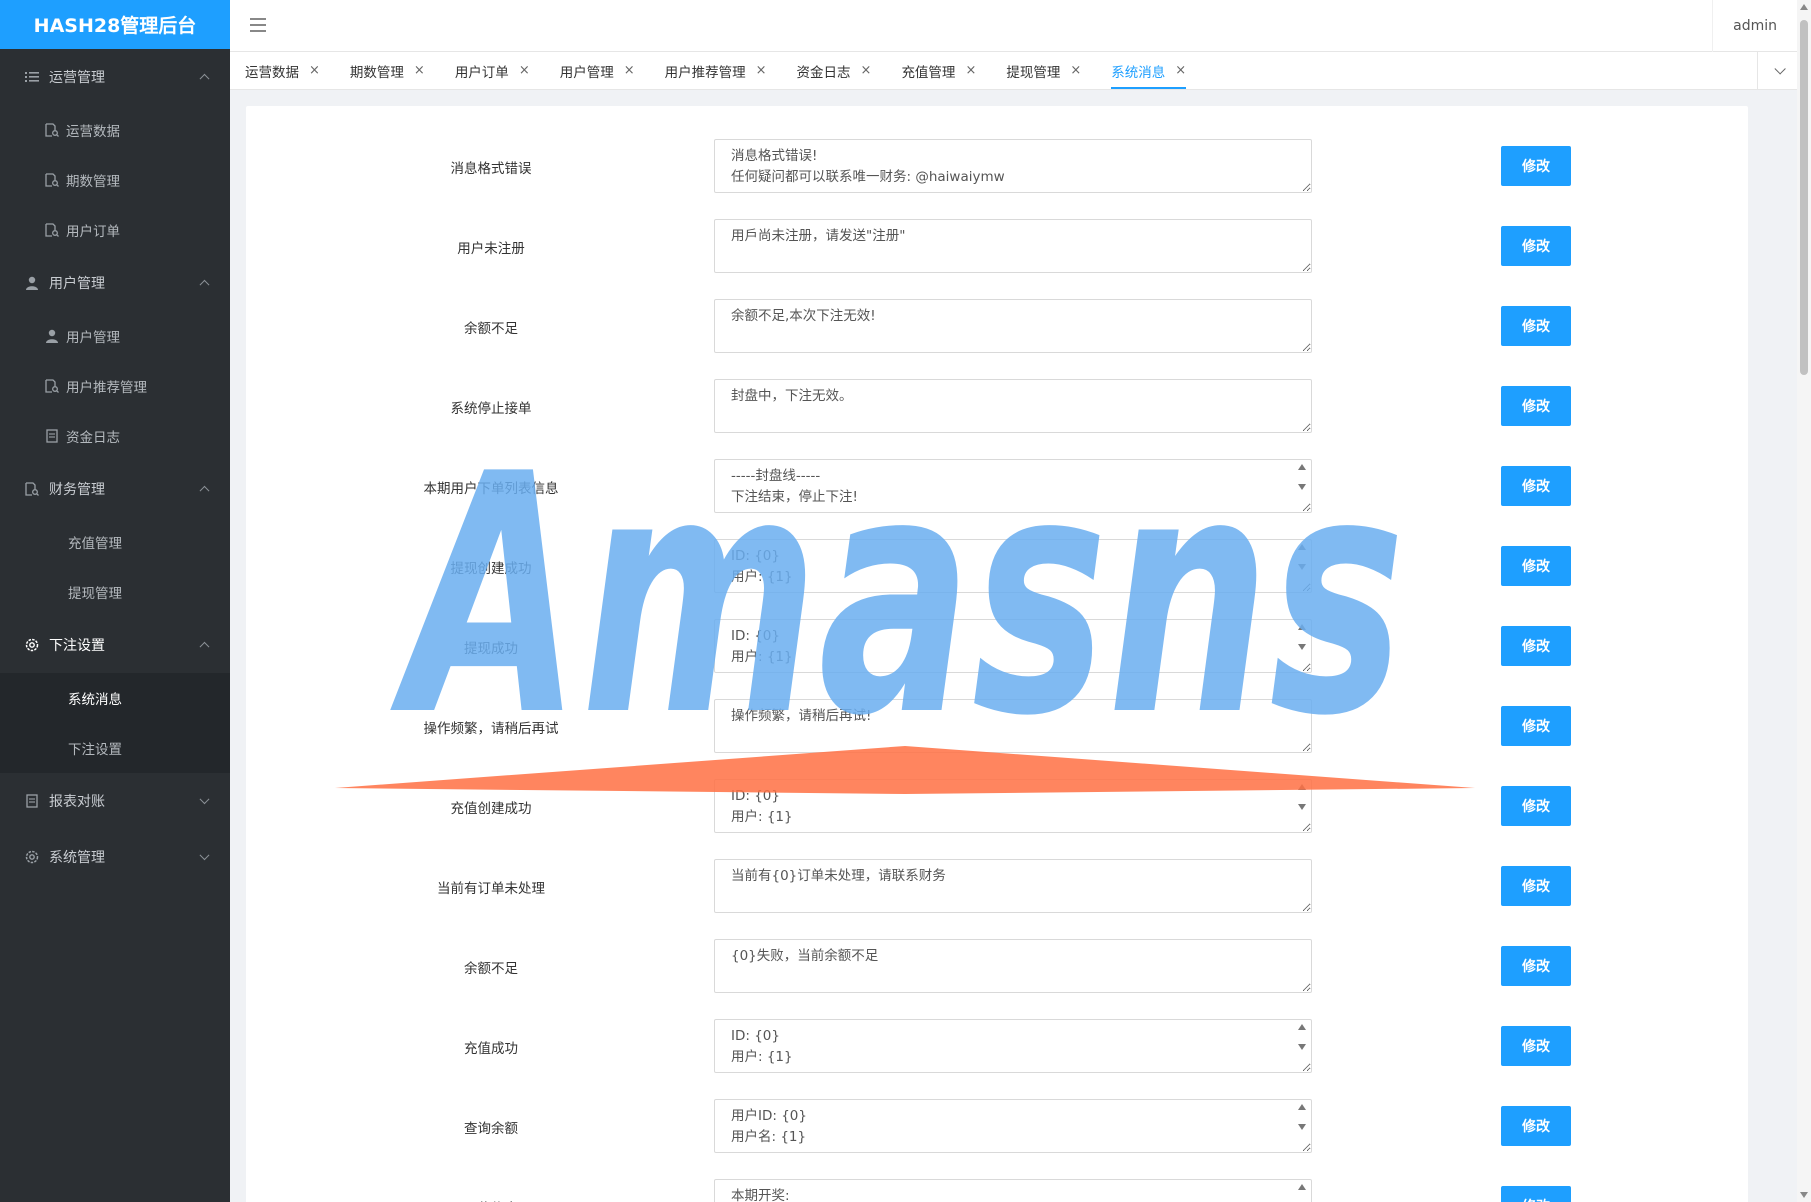  What do you see at coordinates (492, 70) in the screenshot?
I see `tab-2: 用户订单 ×` at bounding box center [492, 70].